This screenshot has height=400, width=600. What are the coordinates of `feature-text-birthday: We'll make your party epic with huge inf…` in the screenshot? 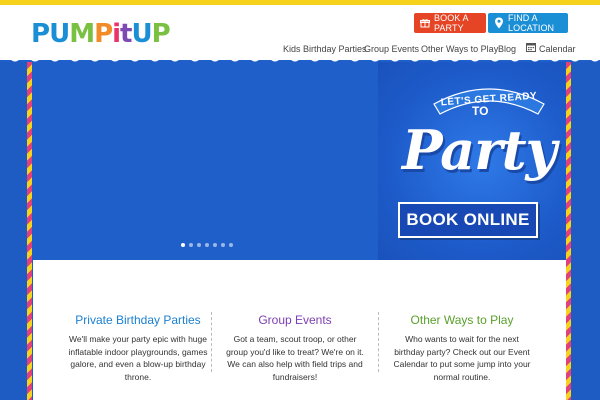 It's located at (138, 358).